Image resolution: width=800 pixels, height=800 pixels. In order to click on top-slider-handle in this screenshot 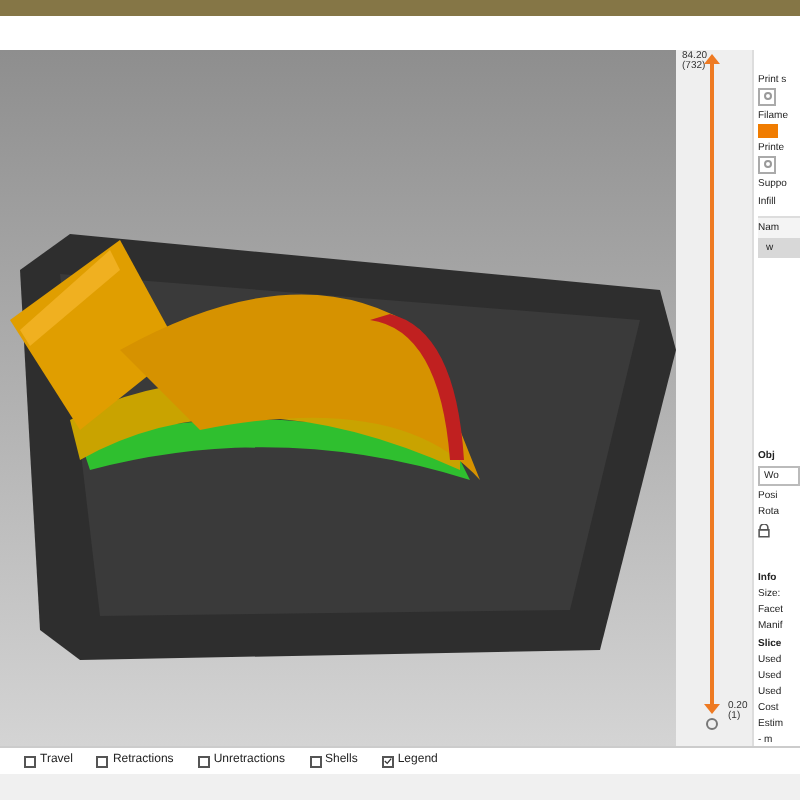, I will do `click(712, 59)`.